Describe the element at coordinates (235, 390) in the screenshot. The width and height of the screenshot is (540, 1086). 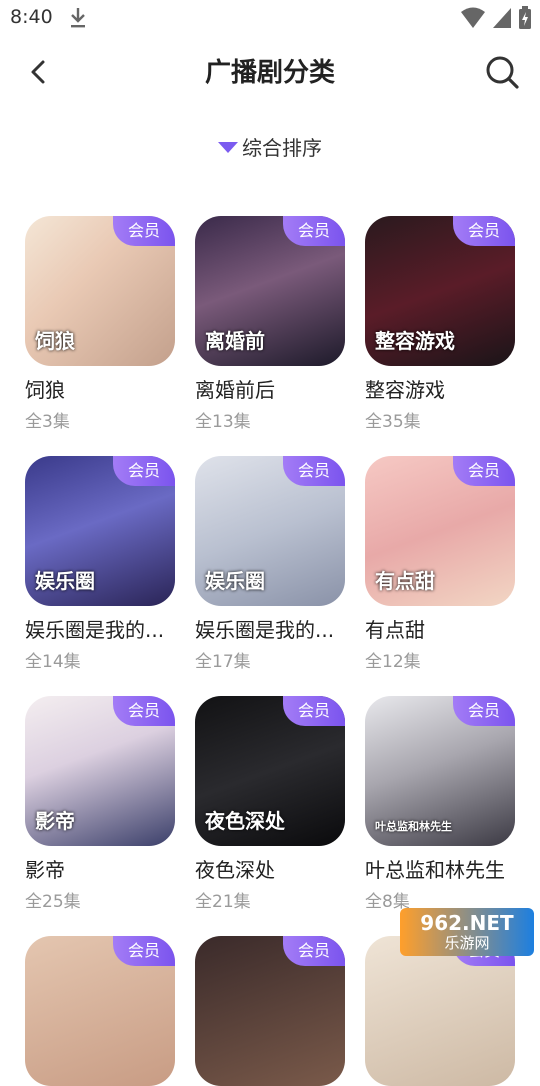
I see `drama-title: 离婚前后` at that location.